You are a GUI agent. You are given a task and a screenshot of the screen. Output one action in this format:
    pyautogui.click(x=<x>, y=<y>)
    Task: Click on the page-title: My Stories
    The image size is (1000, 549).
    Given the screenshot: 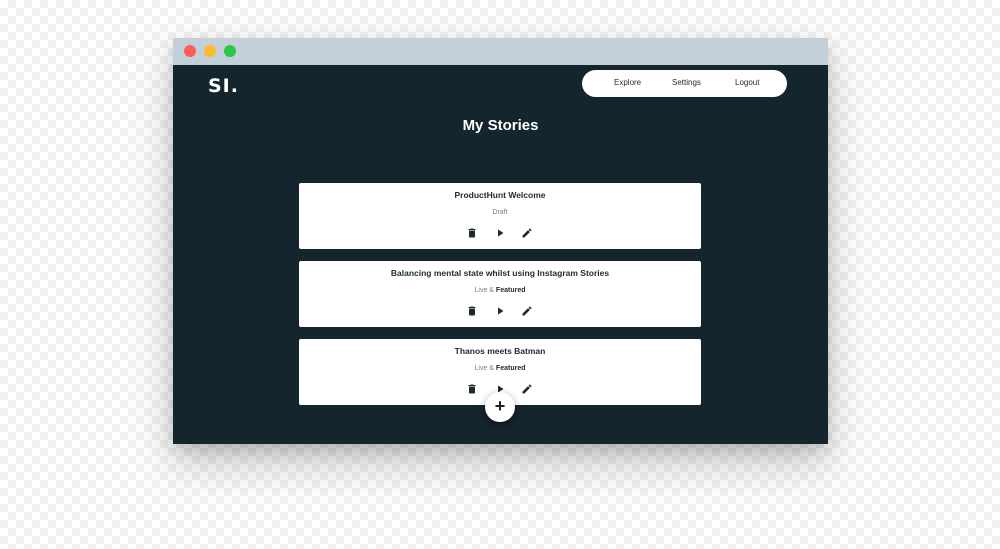 What is the action you would take?
    pyautogui.click(x=500, y=125)
    